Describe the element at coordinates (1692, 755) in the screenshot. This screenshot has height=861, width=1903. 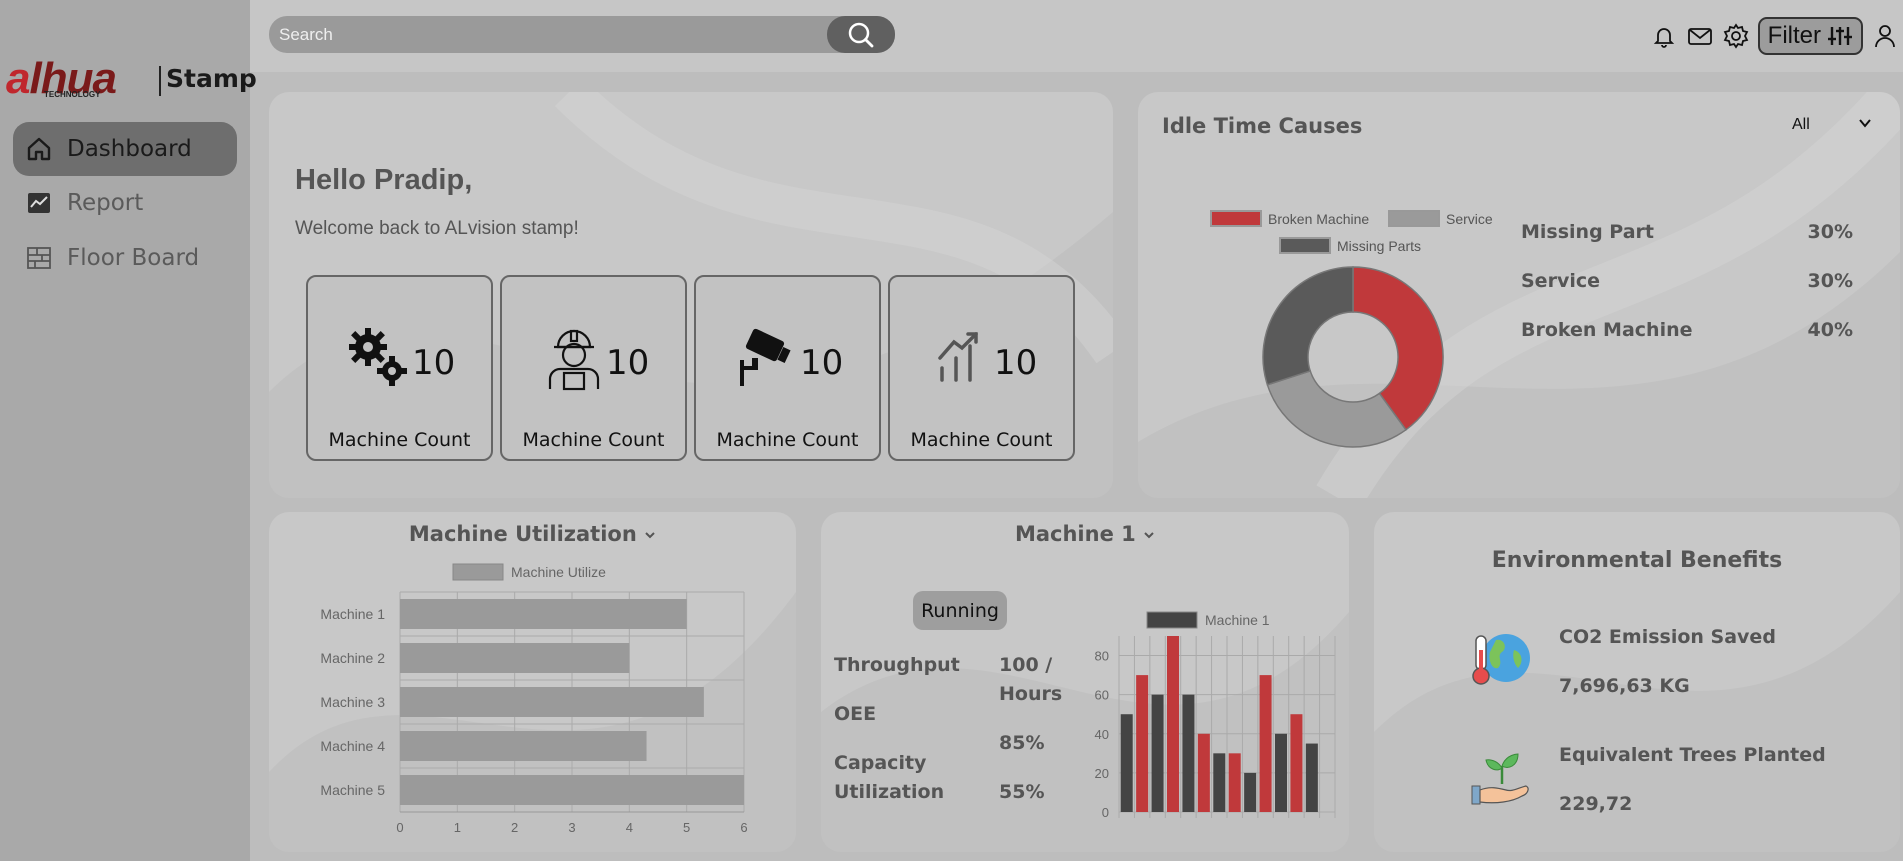
I see `trees-label: Equivalent Trees Planted` at that location.